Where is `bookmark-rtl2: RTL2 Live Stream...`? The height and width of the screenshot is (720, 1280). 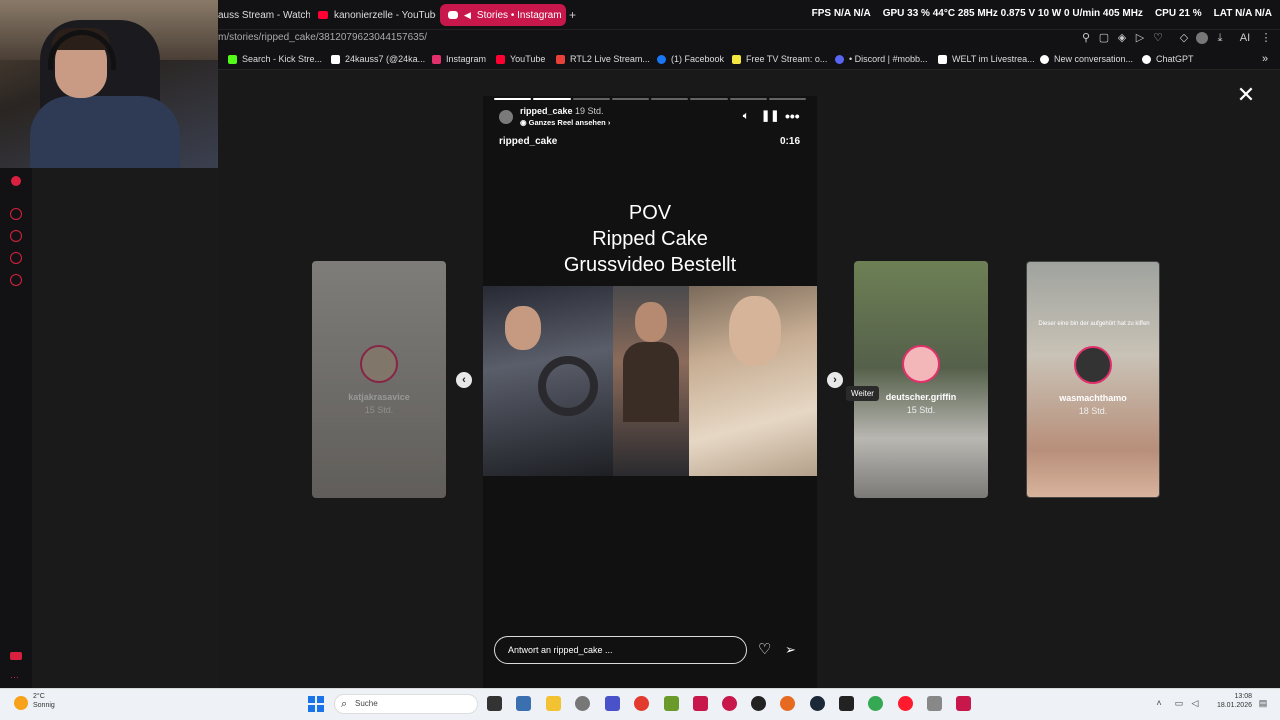 bookmark-rtl2: RTL2 Live Stream... is located at coordinates (603, 59).